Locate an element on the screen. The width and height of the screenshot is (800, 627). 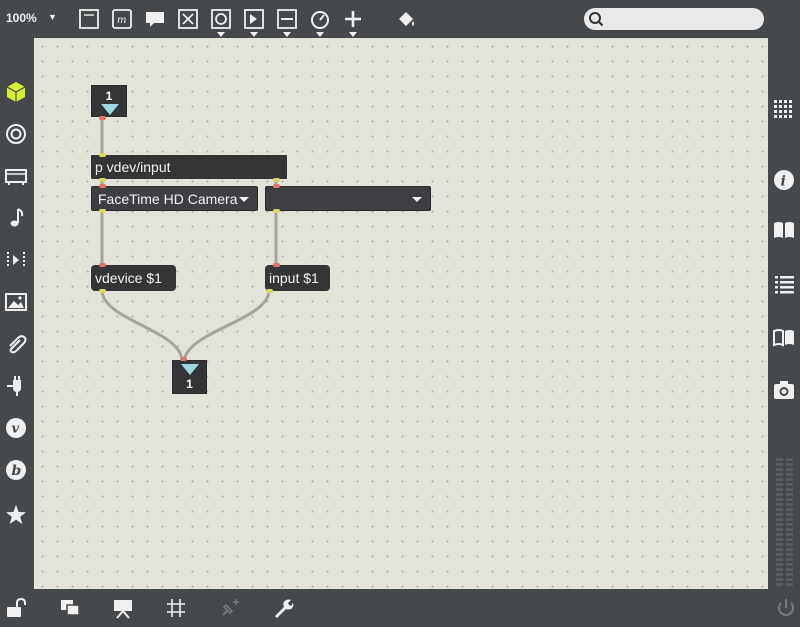
toggle-button is located at coordinates (188, 19).